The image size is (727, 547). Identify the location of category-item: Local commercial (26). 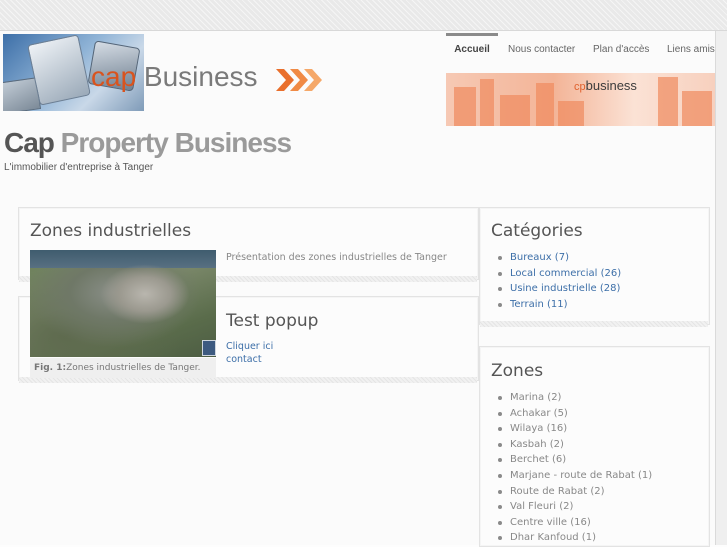
(558, 274).